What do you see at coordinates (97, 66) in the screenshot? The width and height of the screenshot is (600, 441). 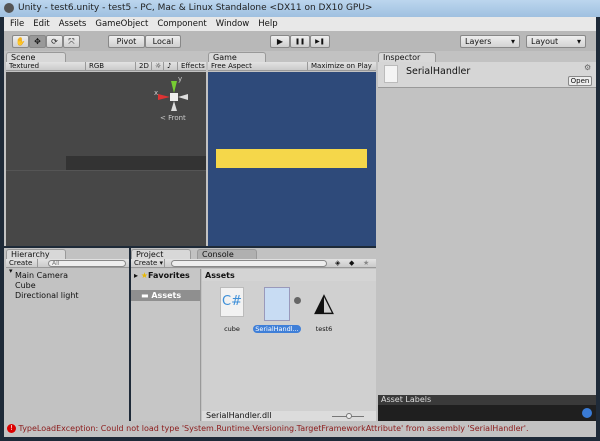 I see `channel-label: RGB` at bounding box center [97, 66].